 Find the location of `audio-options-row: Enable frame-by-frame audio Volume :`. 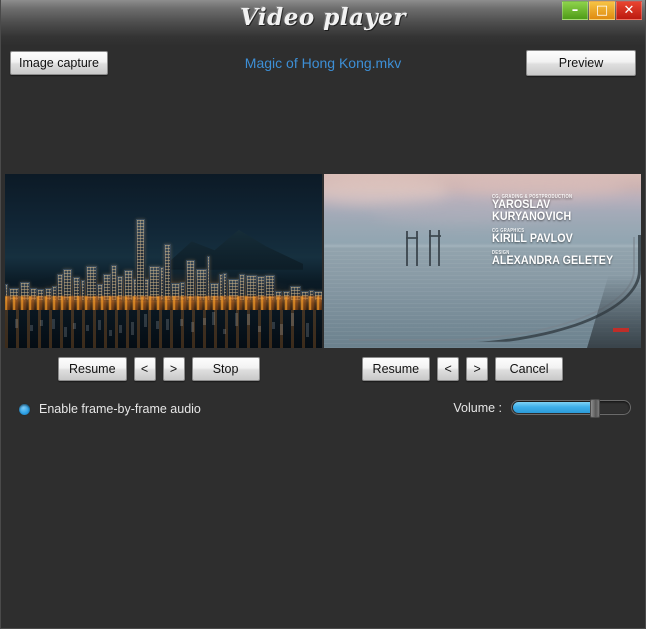

audio-options-row: Enable frame-by-frame audio Volume : is located at coordinates (323, 411).